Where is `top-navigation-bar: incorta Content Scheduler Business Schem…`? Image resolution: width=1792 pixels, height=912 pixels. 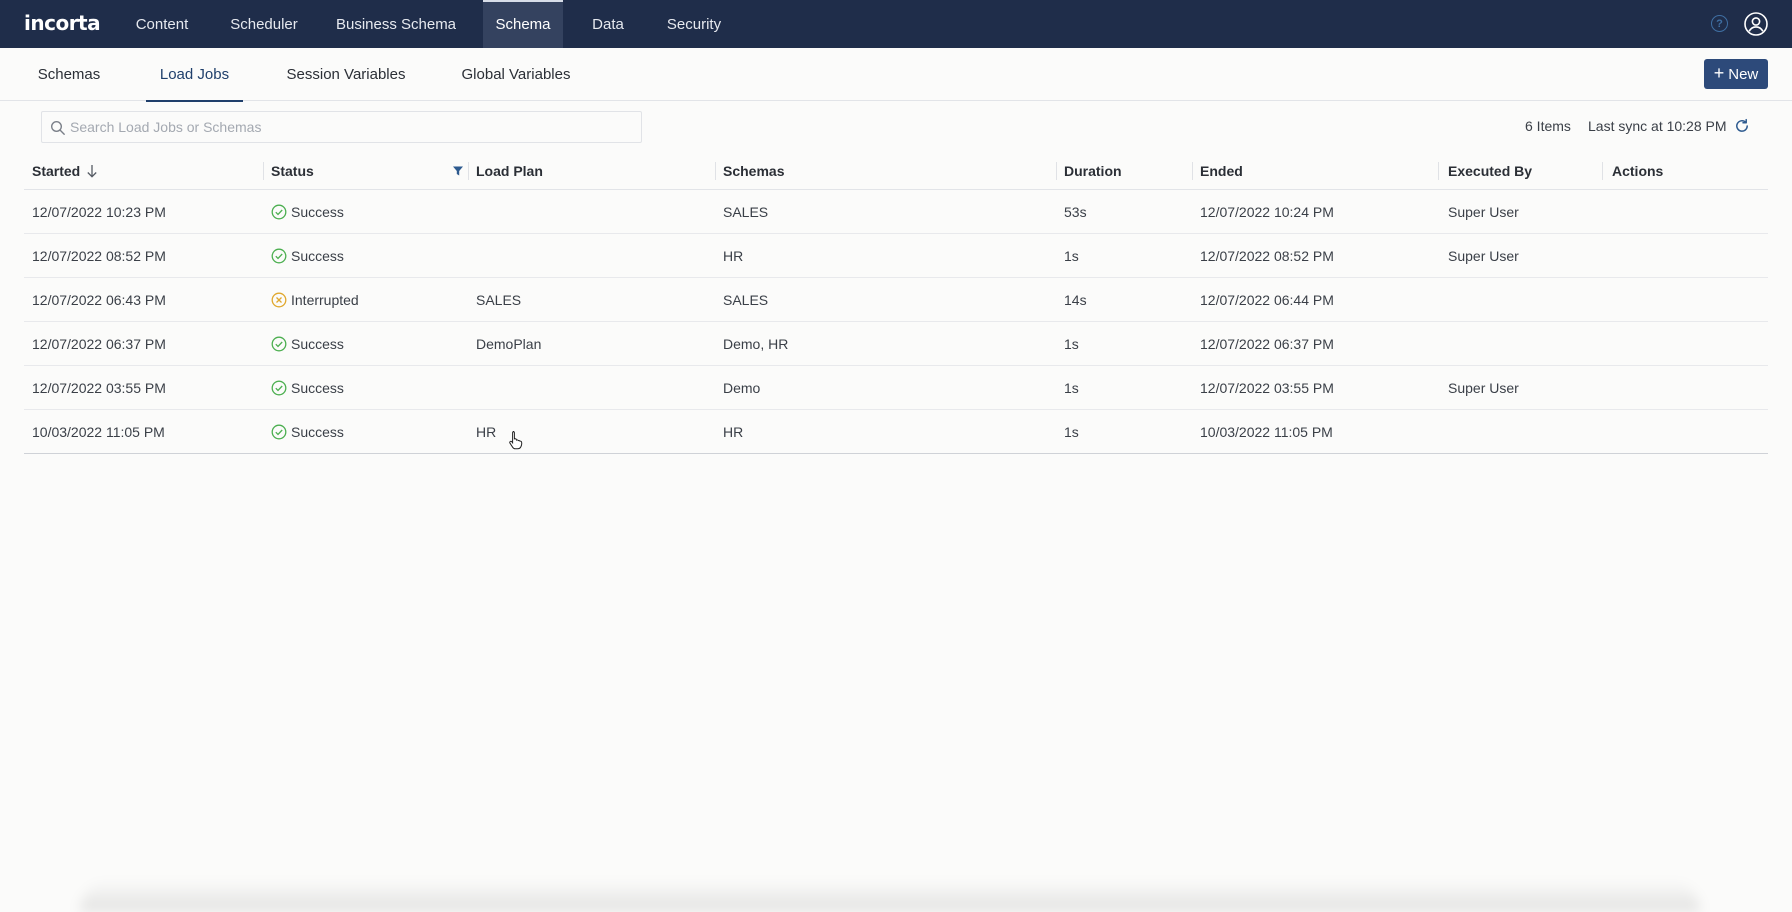 top-navigation-bar: incorta Content Scheduler Business Schem… is located at coordinates (896, 24).